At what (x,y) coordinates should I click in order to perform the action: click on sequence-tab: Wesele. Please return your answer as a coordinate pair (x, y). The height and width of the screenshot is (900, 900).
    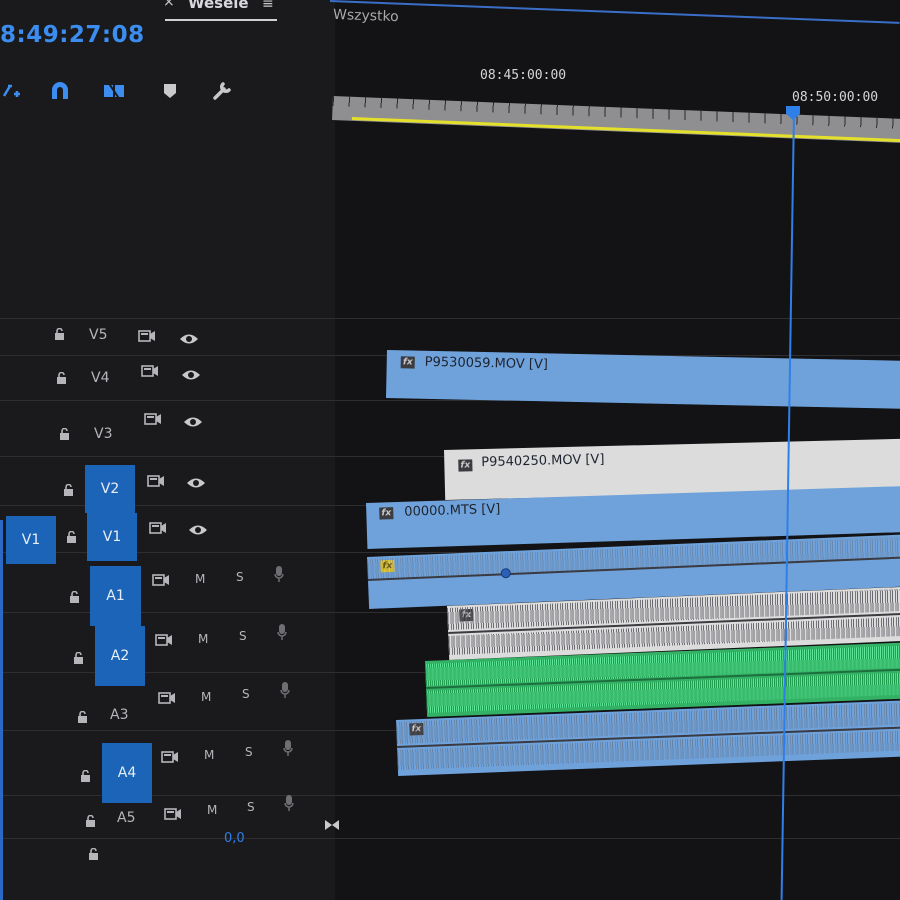
    Looking at the image, I should click on (218, 6).